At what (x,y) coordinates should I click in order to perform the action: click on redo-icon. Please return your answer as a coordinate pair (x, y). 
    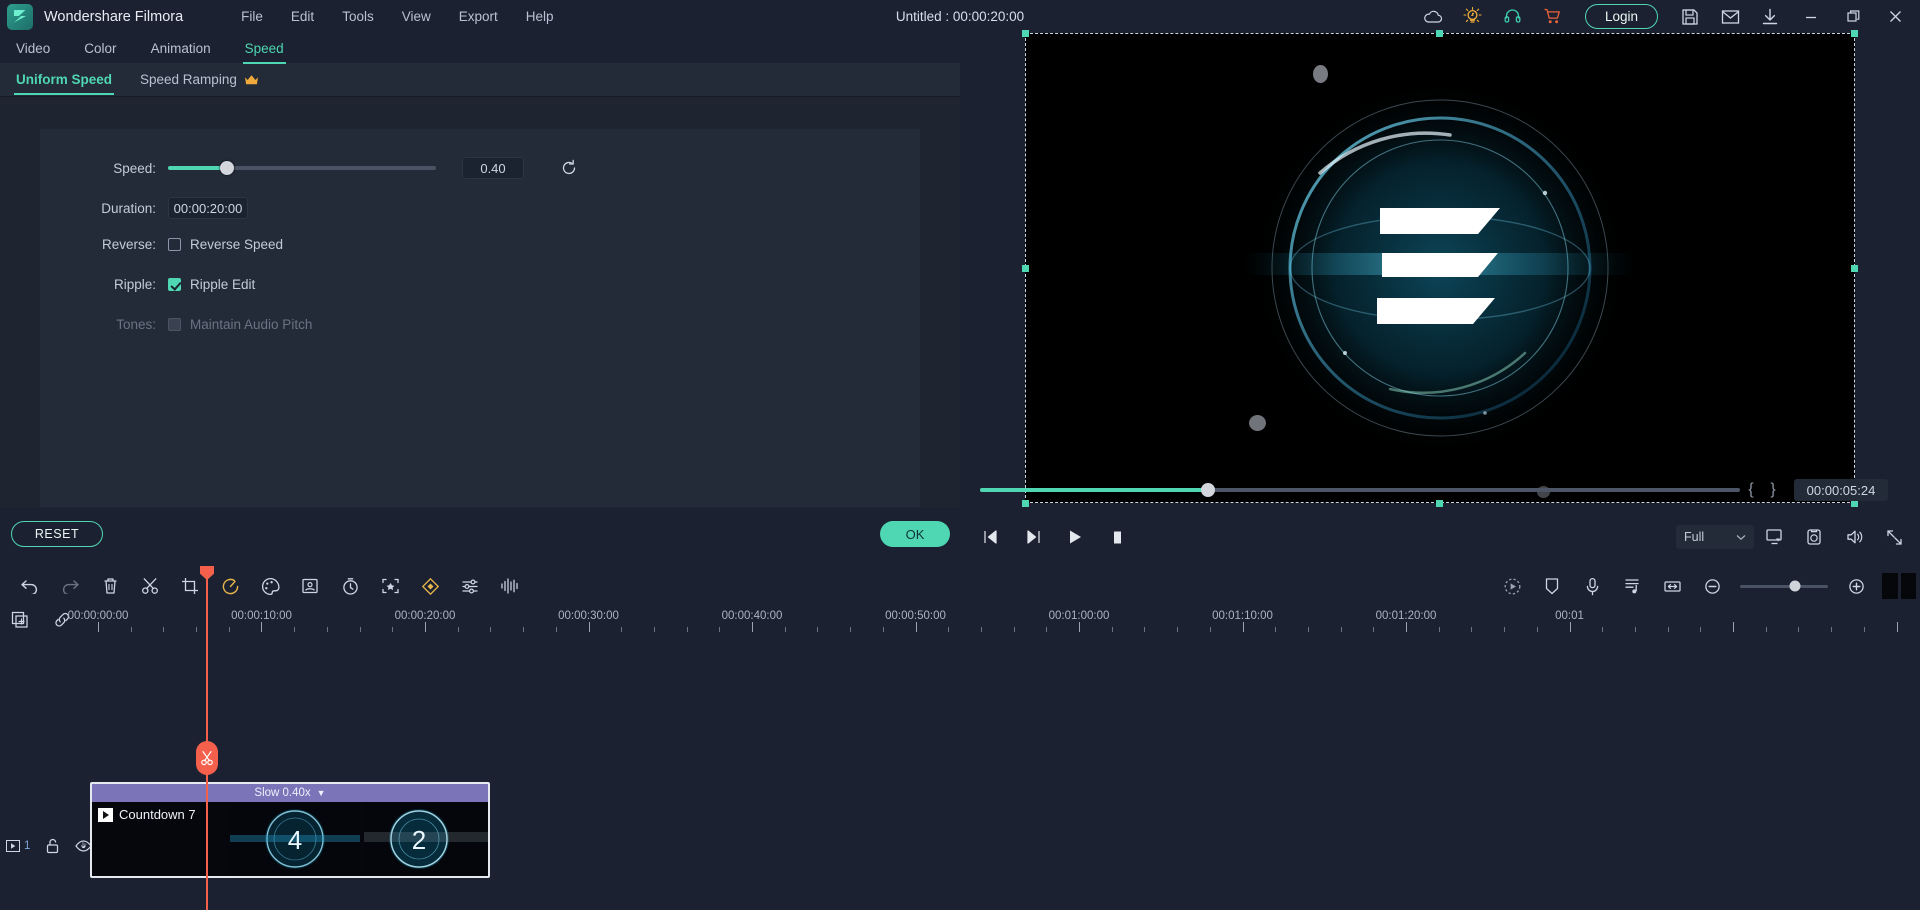
    Looking at the image, I should click on (70, 586).